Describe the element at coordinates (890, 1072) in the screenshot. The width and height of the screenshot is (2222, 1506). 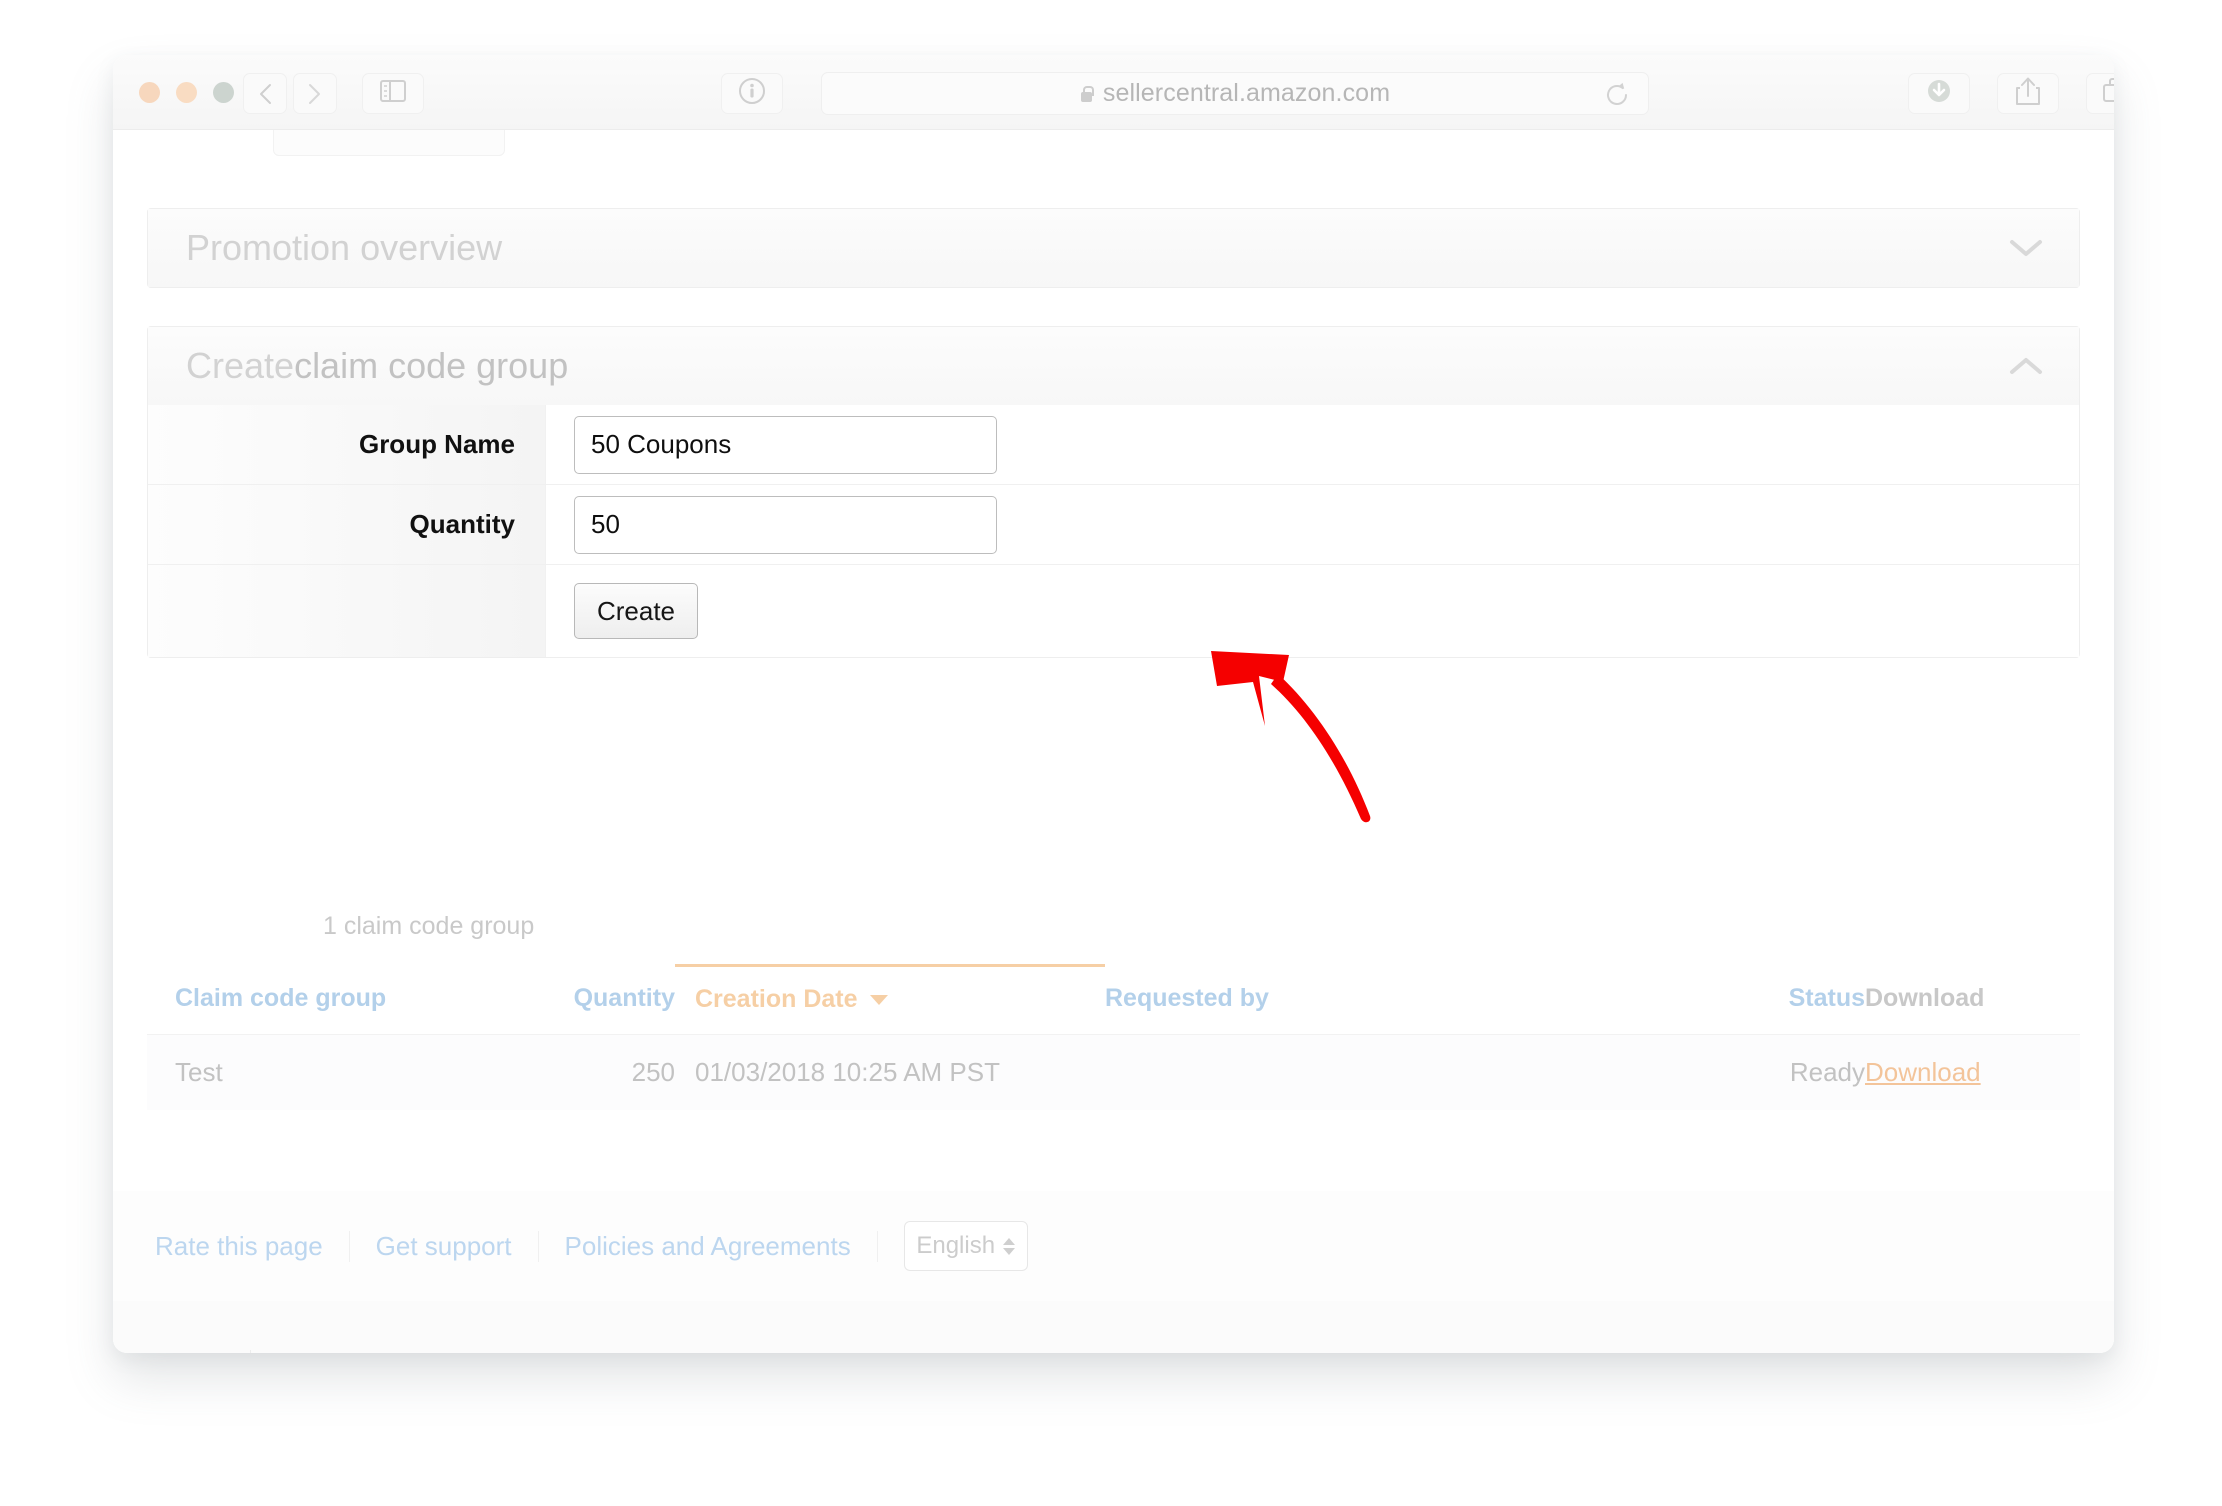
I see `cell-creation-date: 01/03/2018 10:25 AM PST` at that location.